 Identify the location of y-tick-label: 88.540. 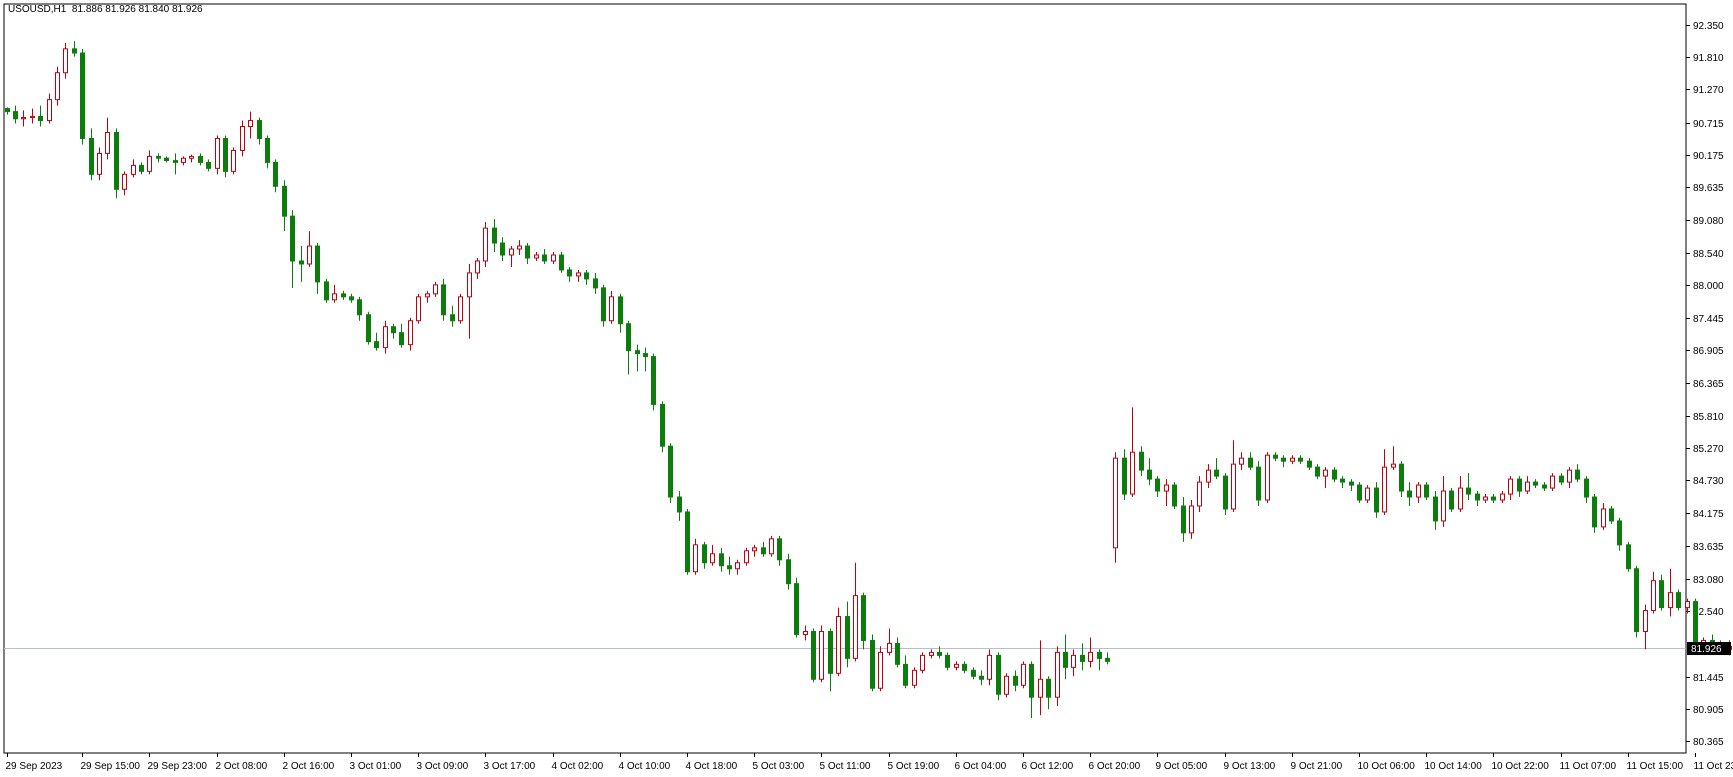
(1708, 254).